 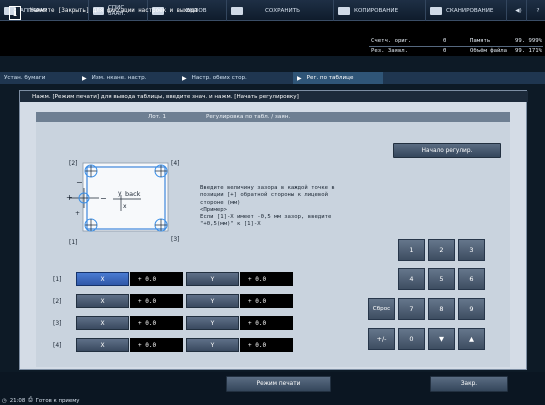 I want to click on row-label-2: [2], so click(x=57, y=301).